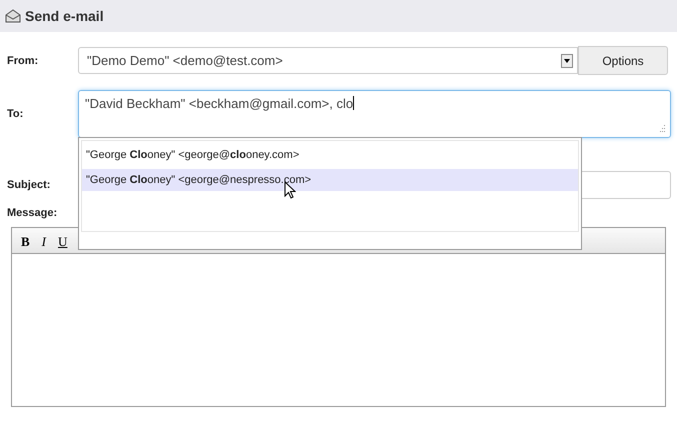  Describe the element at coordinates (15, 114) in the screenshot. I see `to-label: To:` at that location.